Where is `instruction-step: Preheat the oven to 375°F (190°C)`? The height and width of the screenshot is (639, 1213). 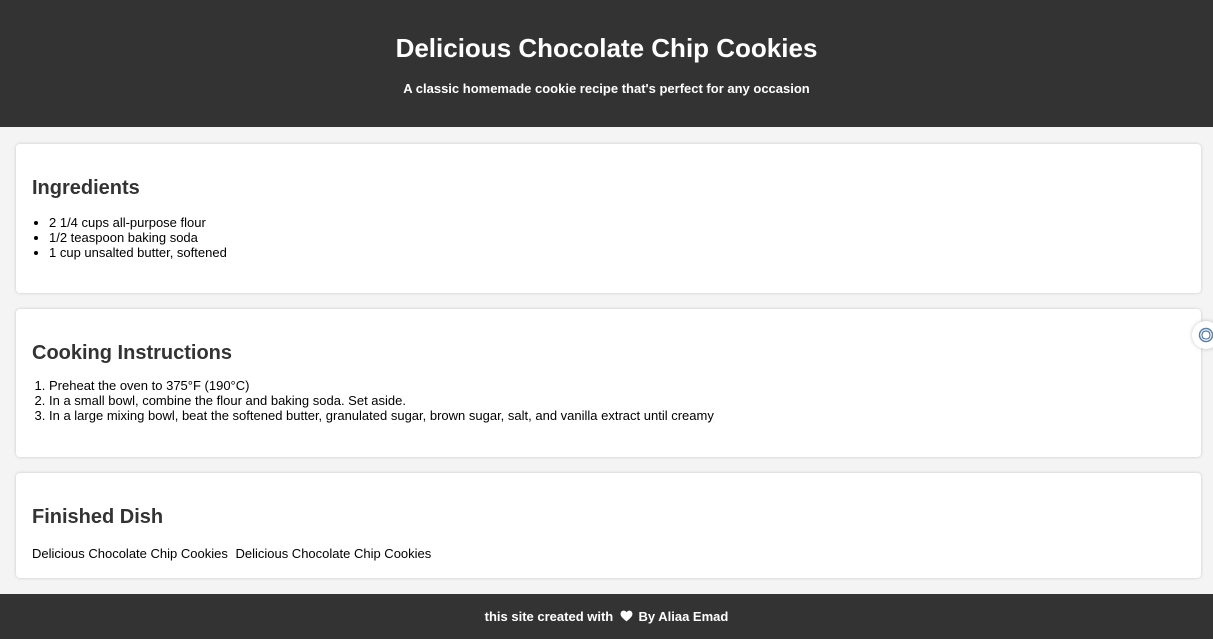 instruction-step: Preheat the oven to 375°F (190°C) is located at coordinates (617, 385).